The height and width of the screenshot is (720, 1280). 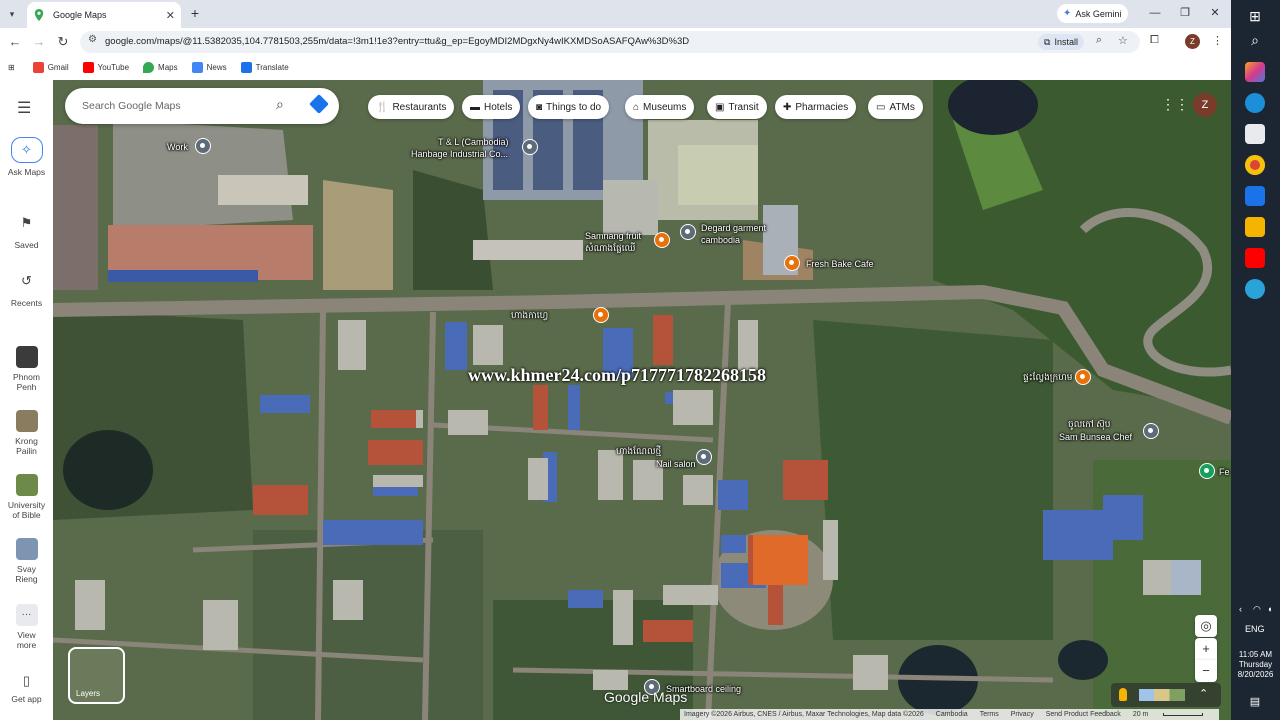 I want to click on recents-button: ↺ Recents, so click(x=26, y=288).